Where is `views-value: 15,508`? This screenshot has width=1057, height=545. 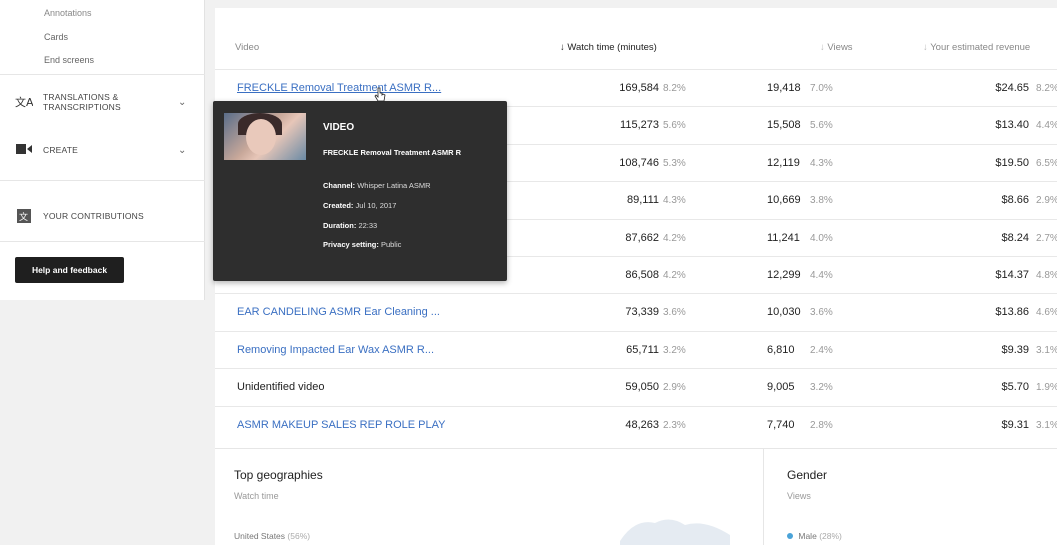
views-value: 15,508 is located at coordinates (784, 125).